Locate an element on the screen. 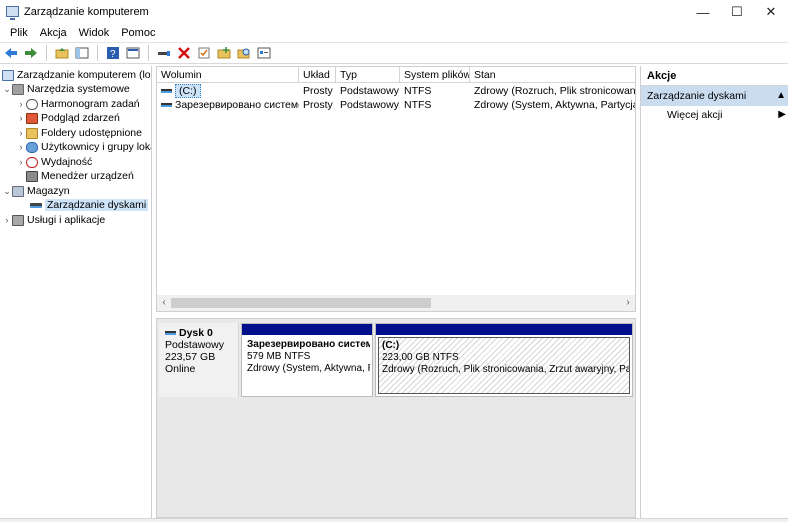 The image size is (788, 522). computer-management-icon is located at coordinates (12, 13).